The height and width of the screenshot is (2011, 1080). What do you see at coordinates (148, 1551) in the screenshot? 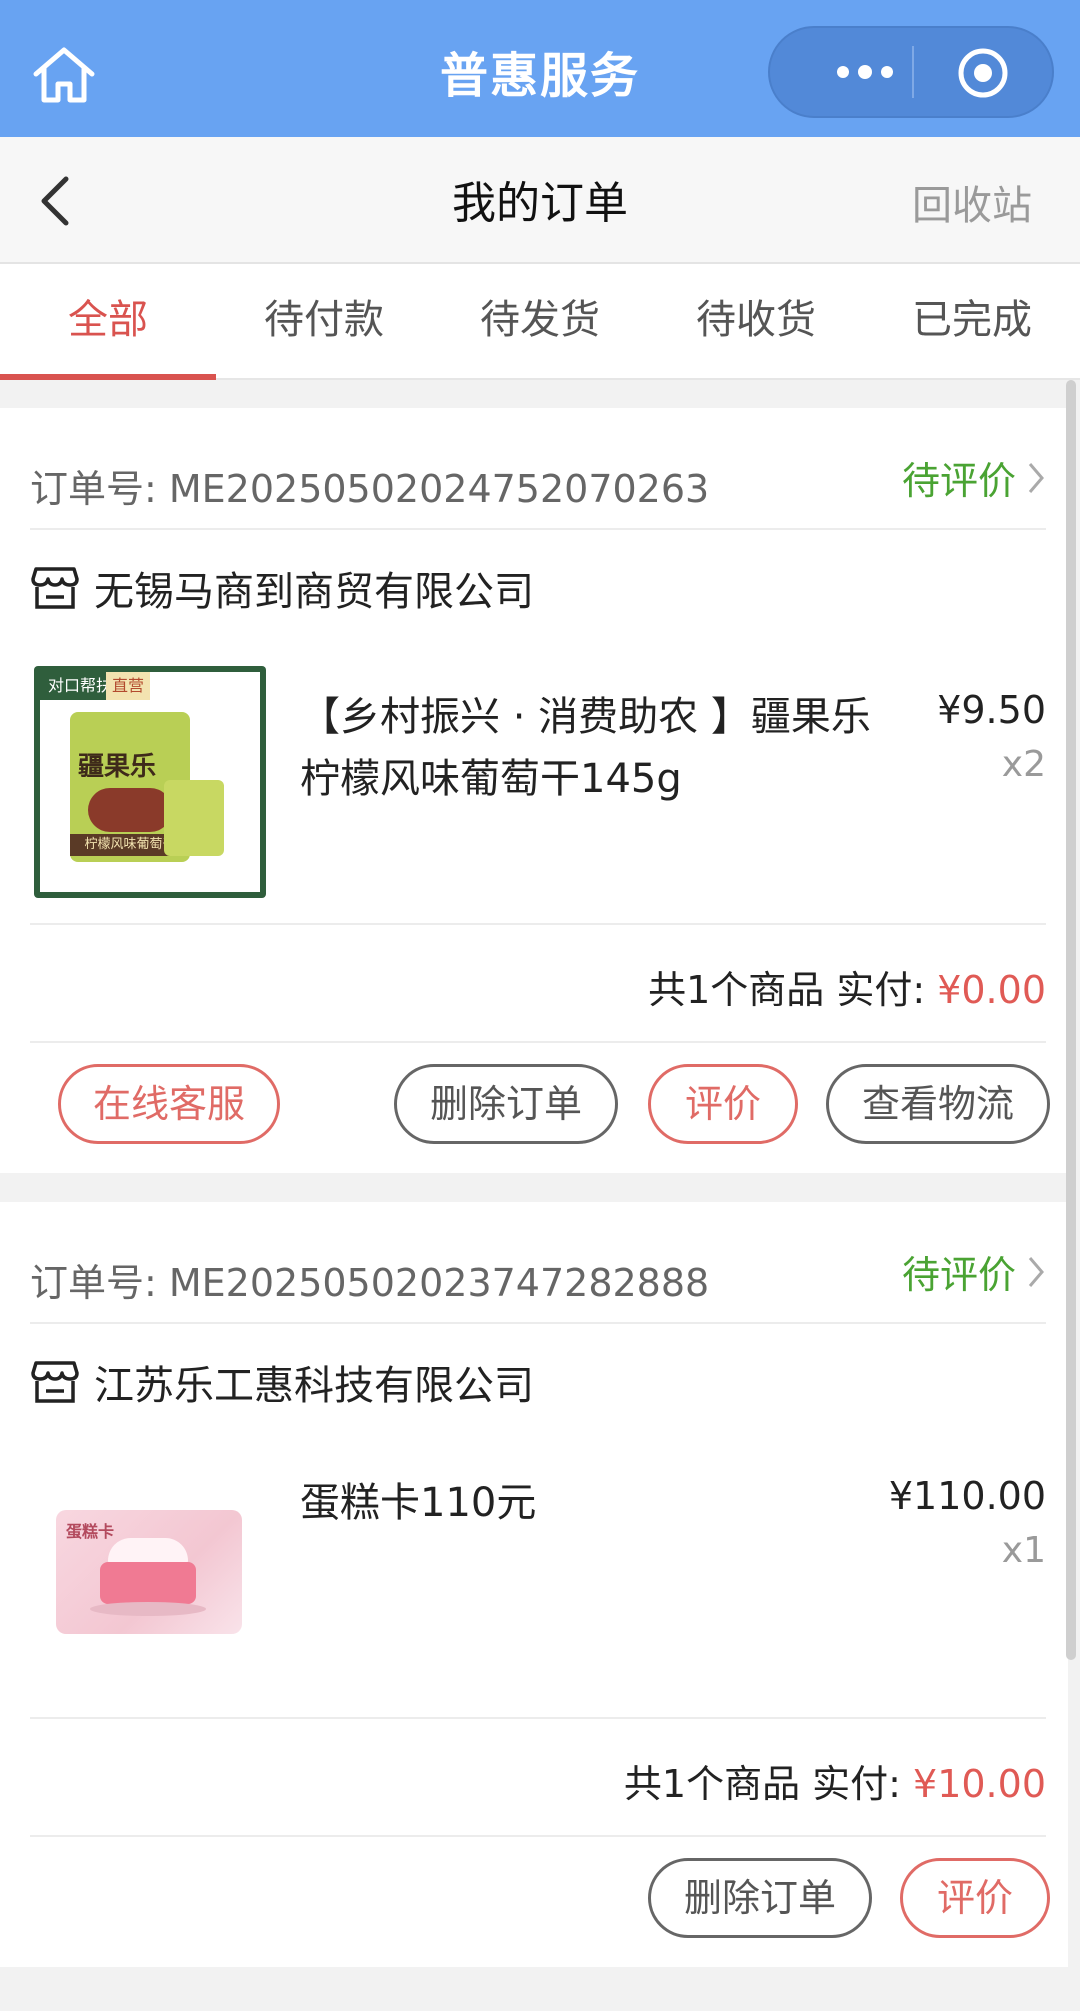
I see `cake-top-graphic` at bounding box center [148, 1551].